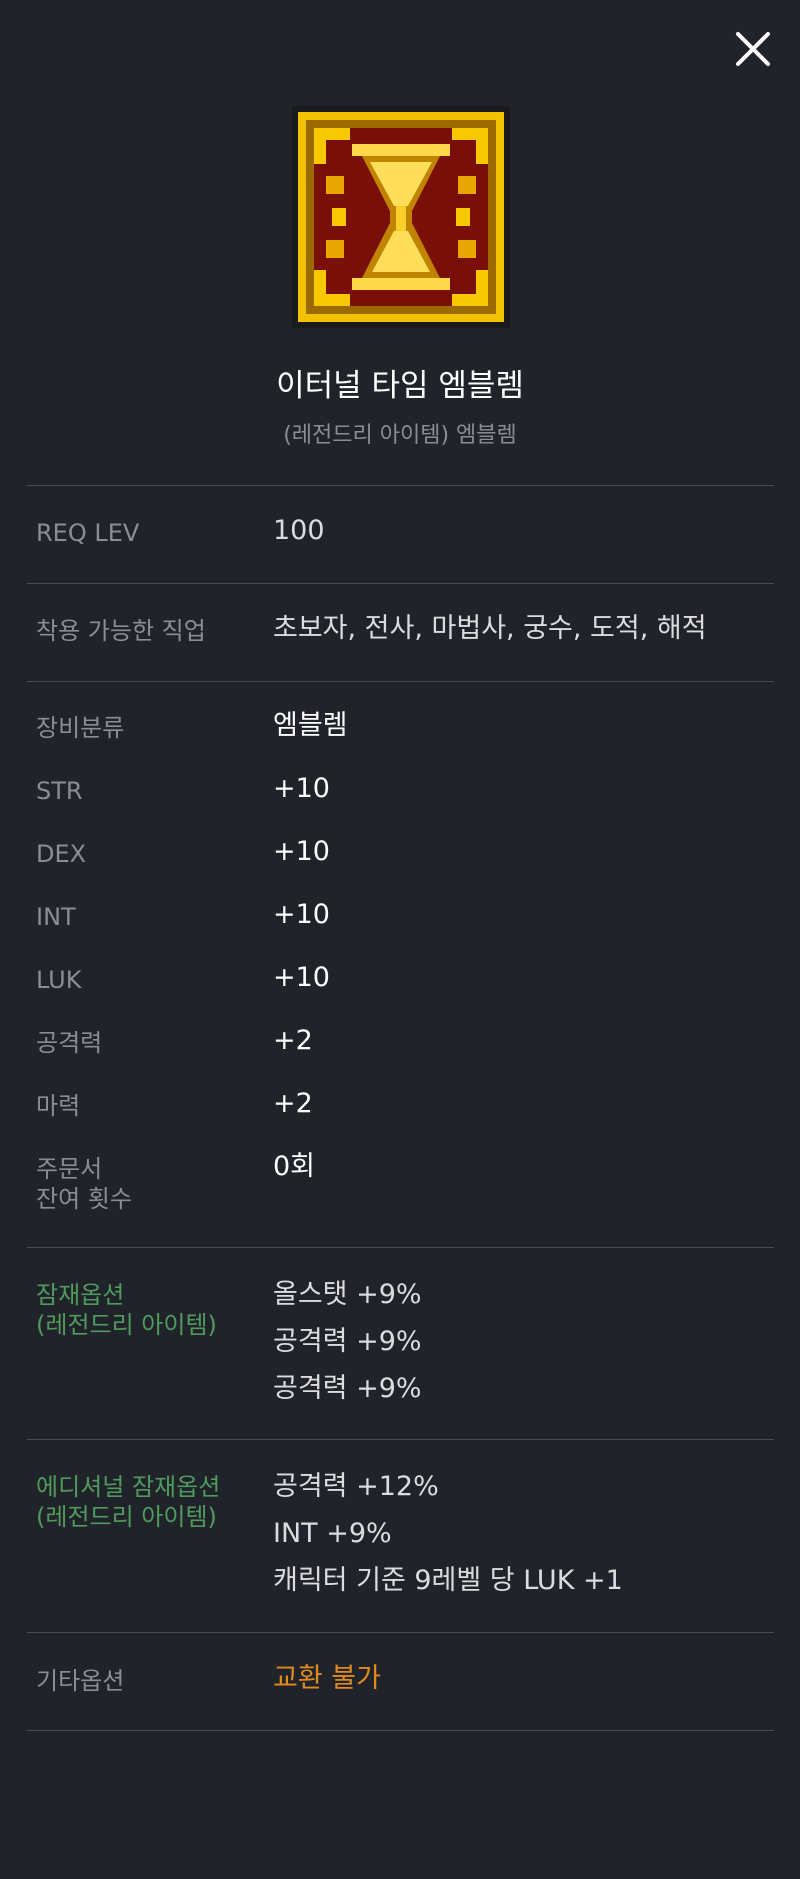 The image size is (800, 1879). What do you see at coordinates (293, 1103) in the screenshot?
I see `stat-value-magic: +2` at bounding box center [293, 1103].